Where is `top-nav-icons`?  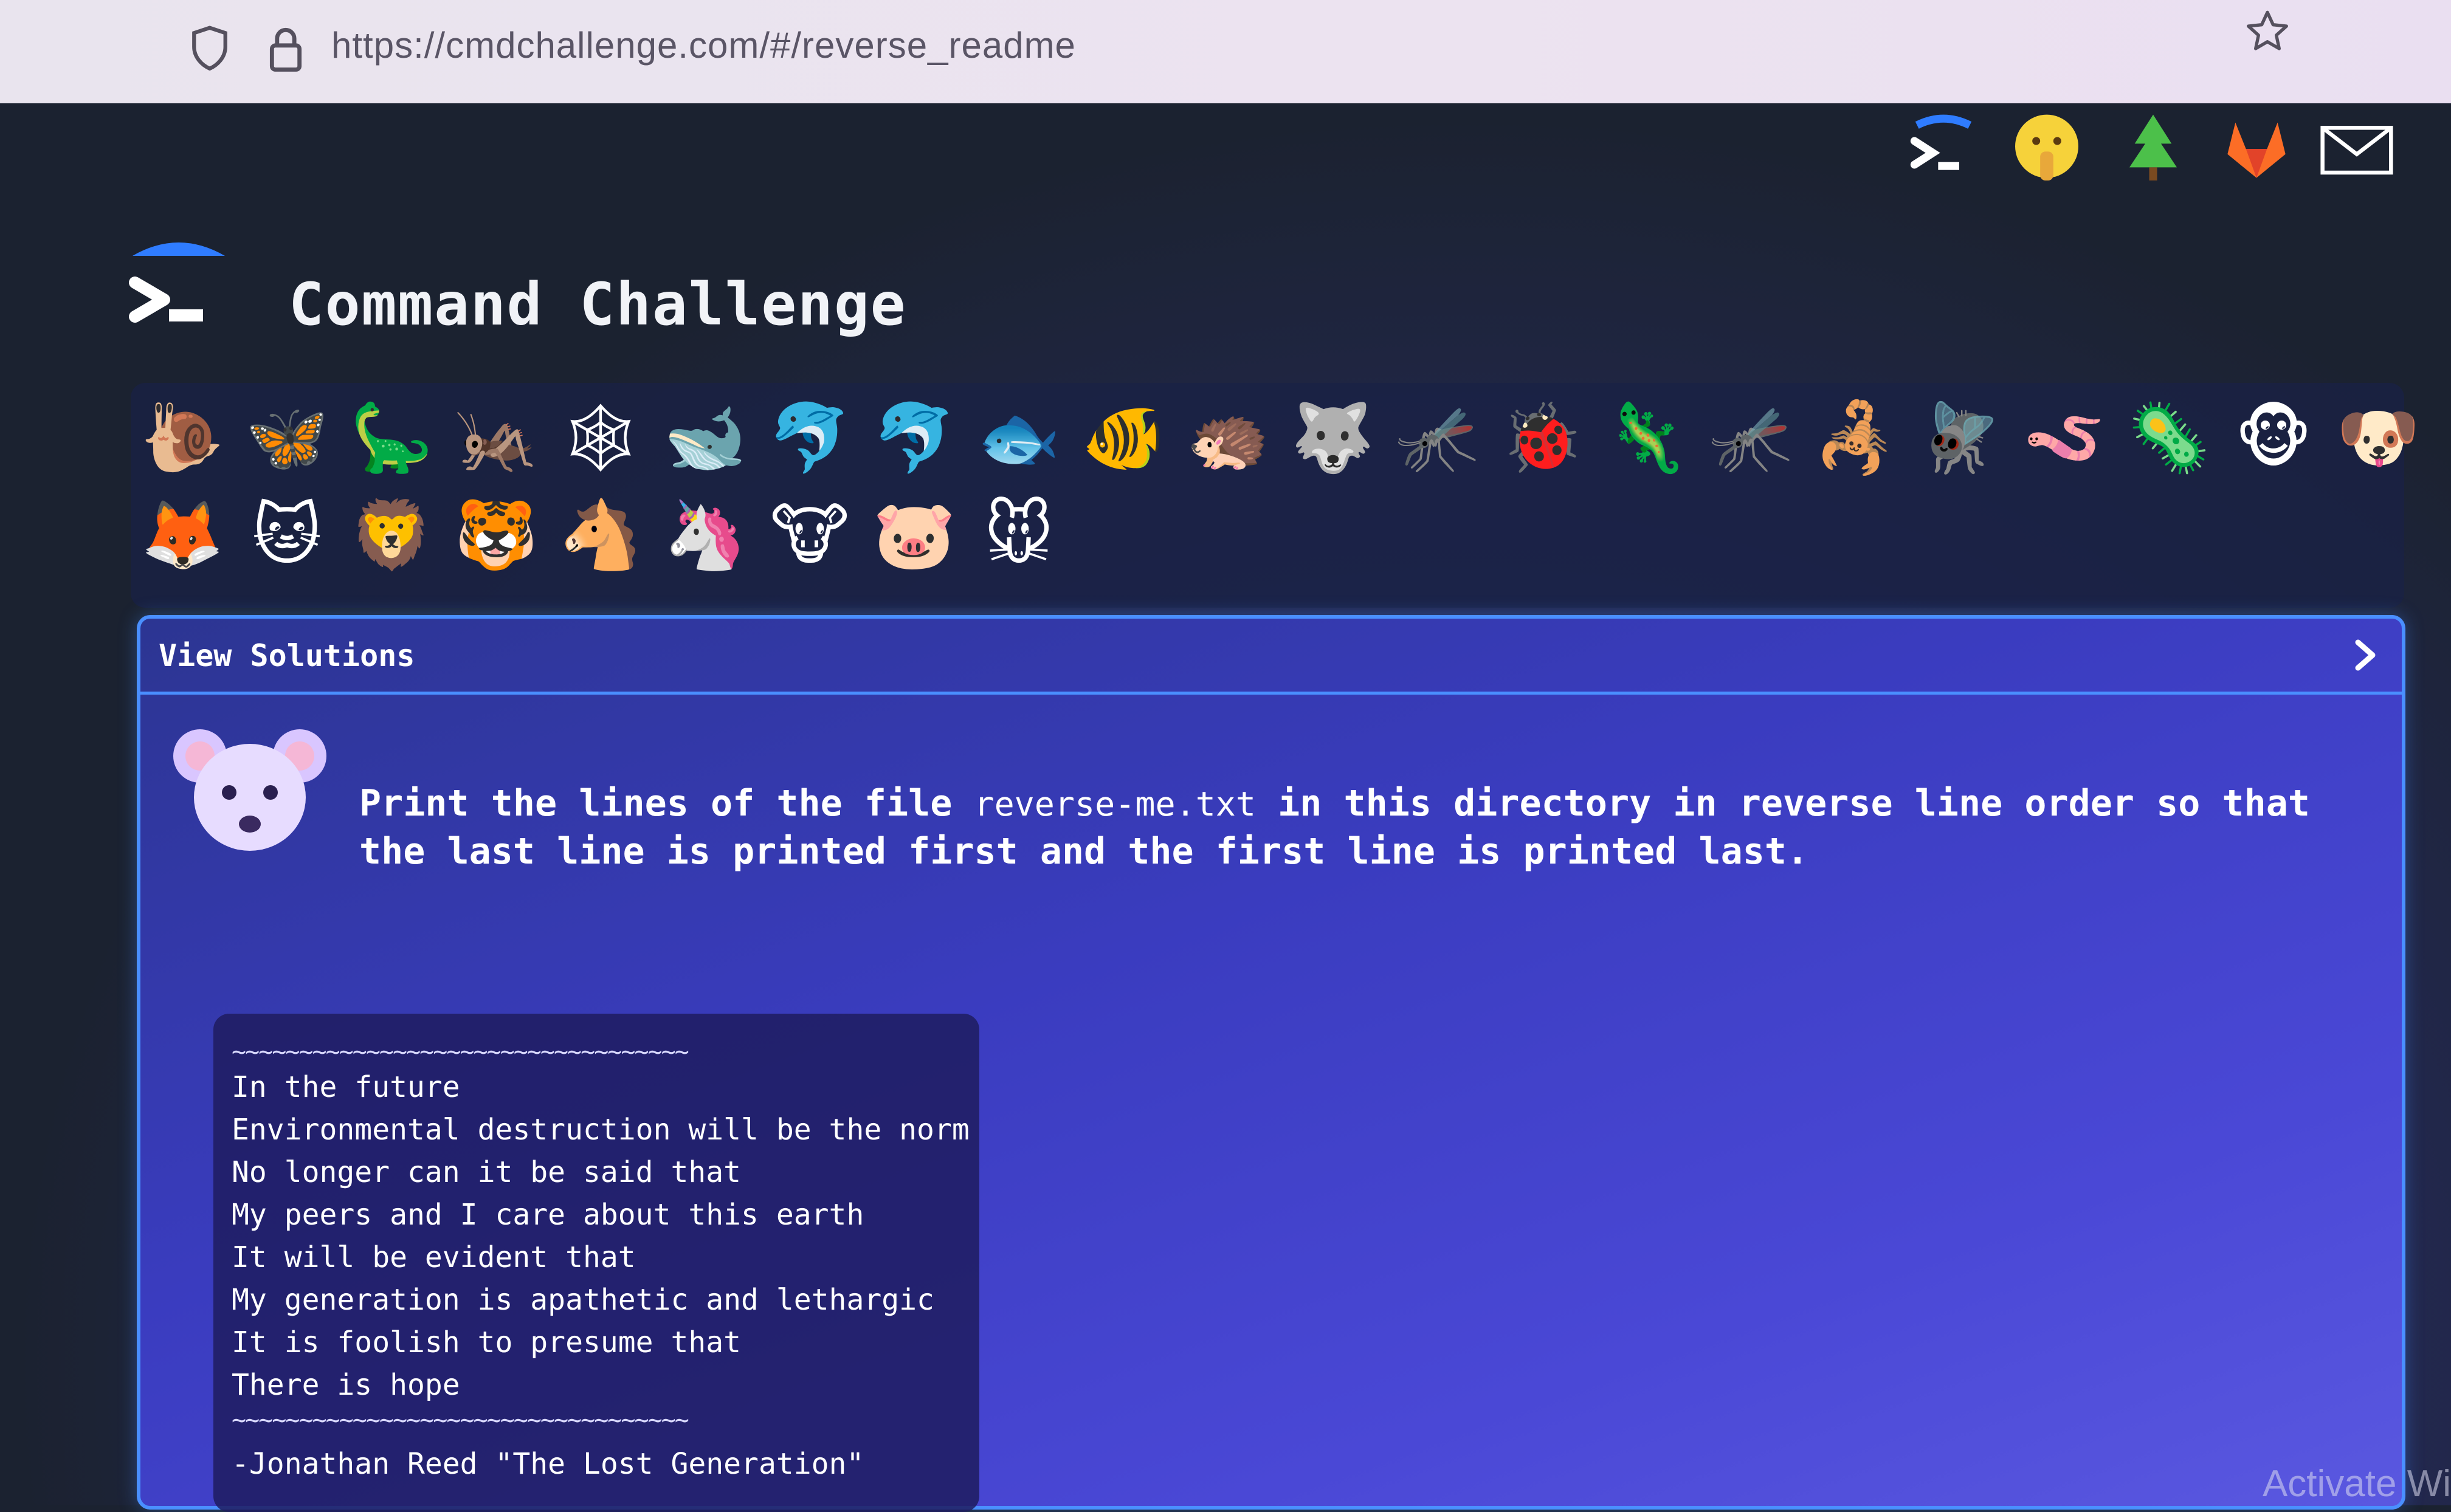 top-nav-icons is located at coordinates (2177, 152).